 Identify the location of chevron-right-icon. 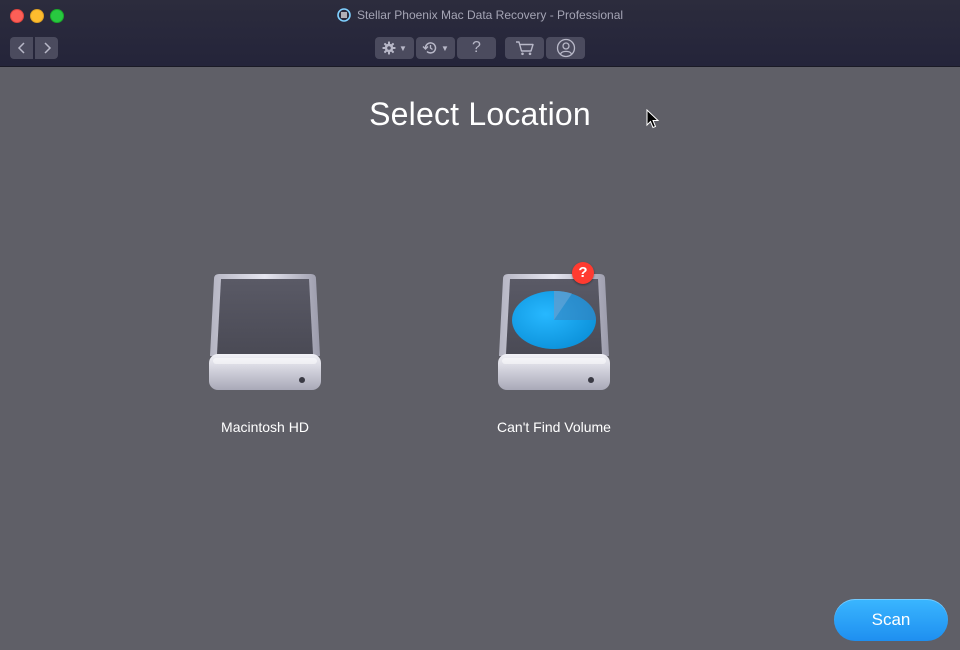
(47, 48).